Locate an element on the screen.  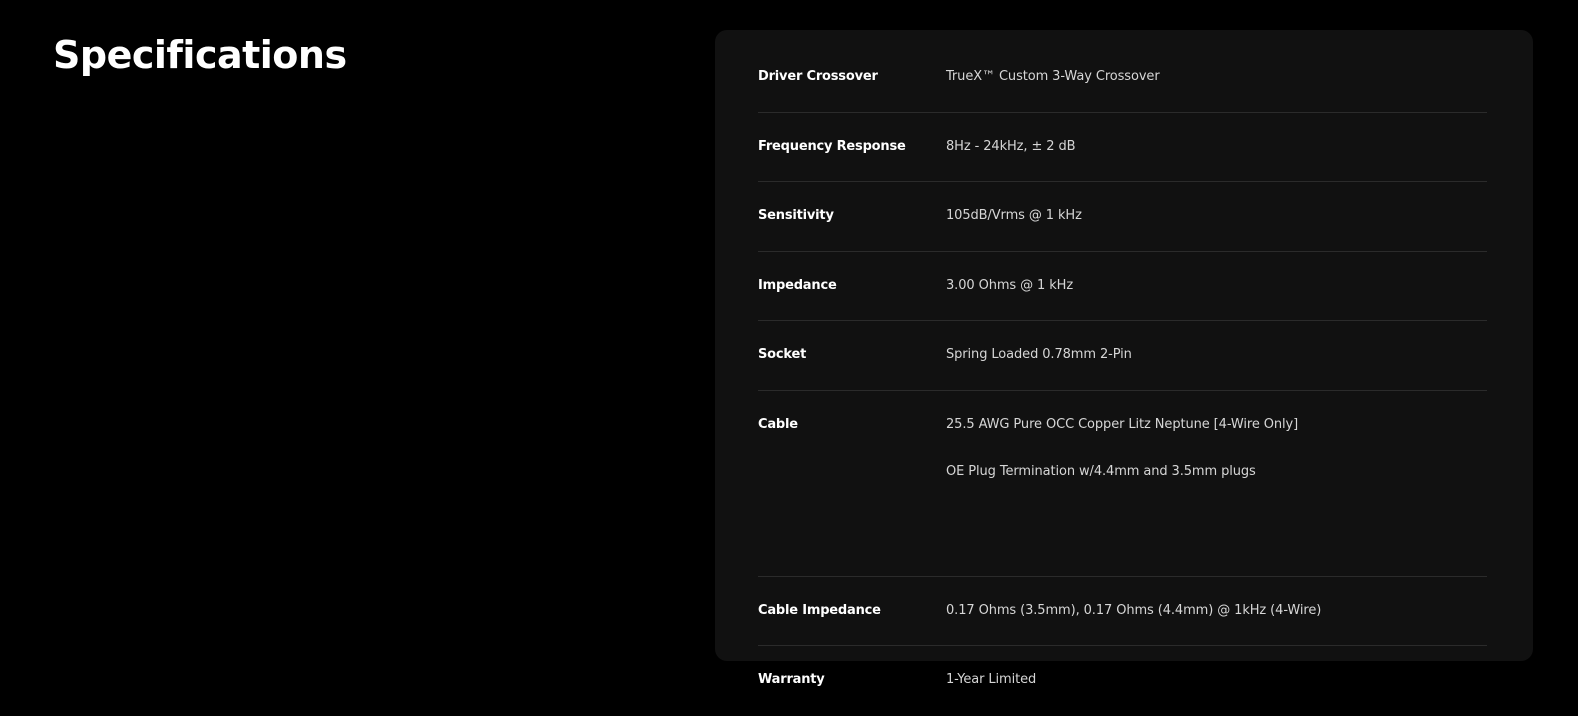
spec-row-warranty: Warranty 1-Year Limited is located at coordinates (1122, 681).